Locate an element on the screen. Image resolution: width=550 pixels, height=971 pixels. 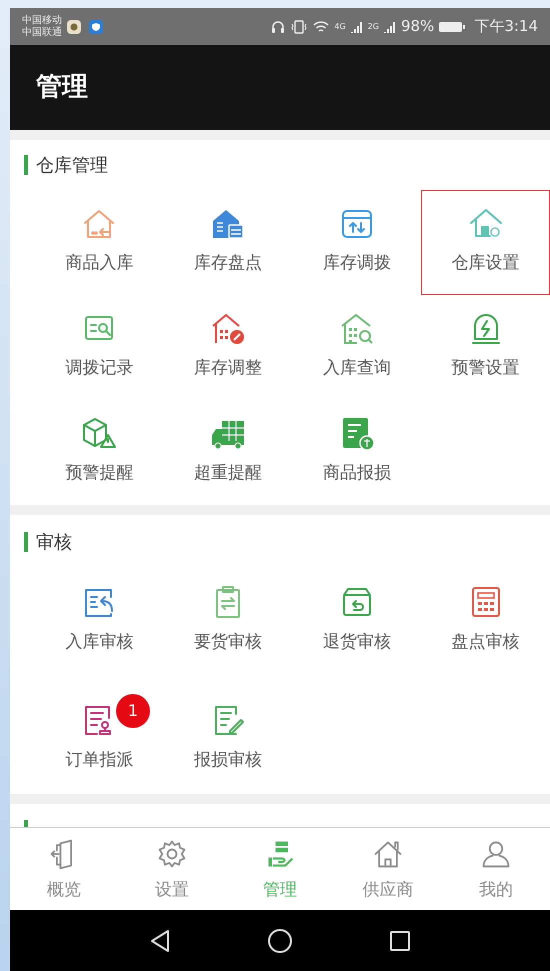
shield-icon is located at coordinates (96, 26).